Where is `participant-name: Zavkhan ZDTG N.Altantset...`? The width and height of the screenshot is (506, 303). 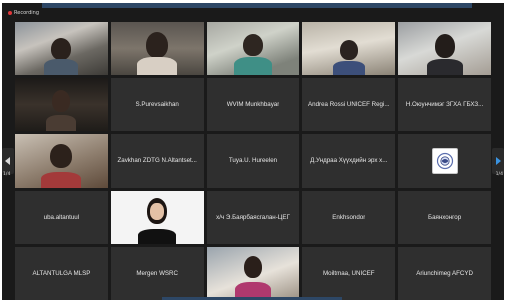
participant-name: Zavkhan ZDTG N.Altantset... is located at coordinates (157, 161).